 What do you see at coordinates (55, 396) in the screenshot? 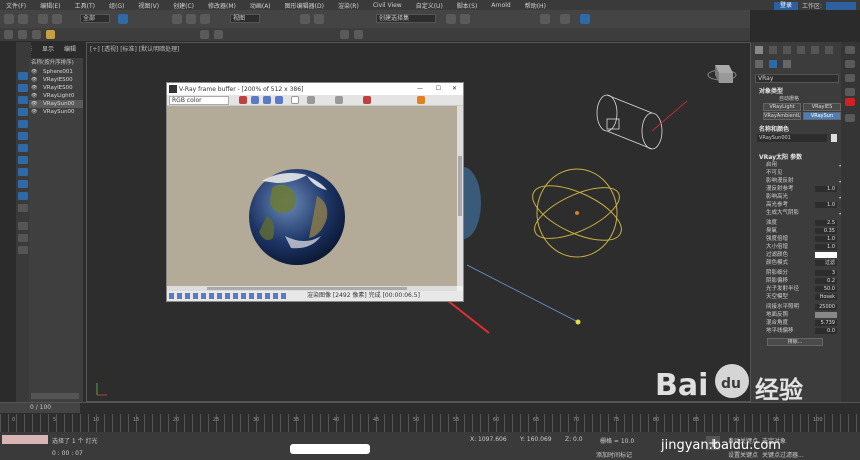
I see `explorer-scrollbar` at bounding box center [55, 396].